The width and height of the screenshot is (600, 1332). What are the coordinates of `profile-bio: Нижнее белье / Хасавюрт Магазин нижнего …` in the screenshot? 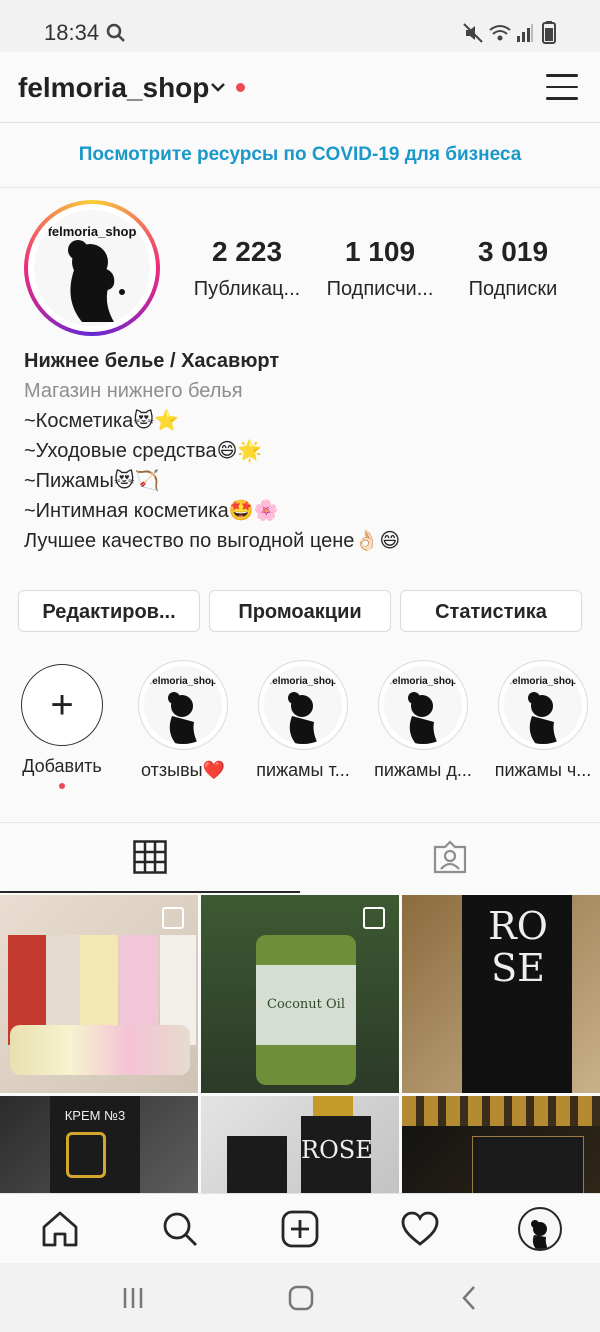 It's located at (304, 451).